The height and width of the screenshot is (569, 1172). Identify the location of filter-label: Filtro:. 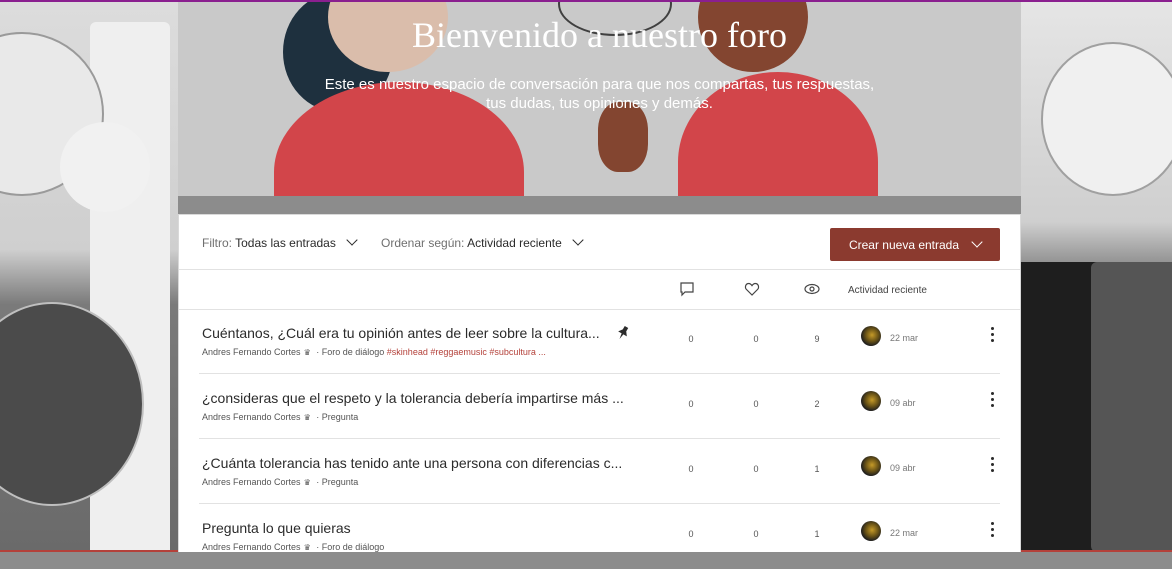
(217, 243).